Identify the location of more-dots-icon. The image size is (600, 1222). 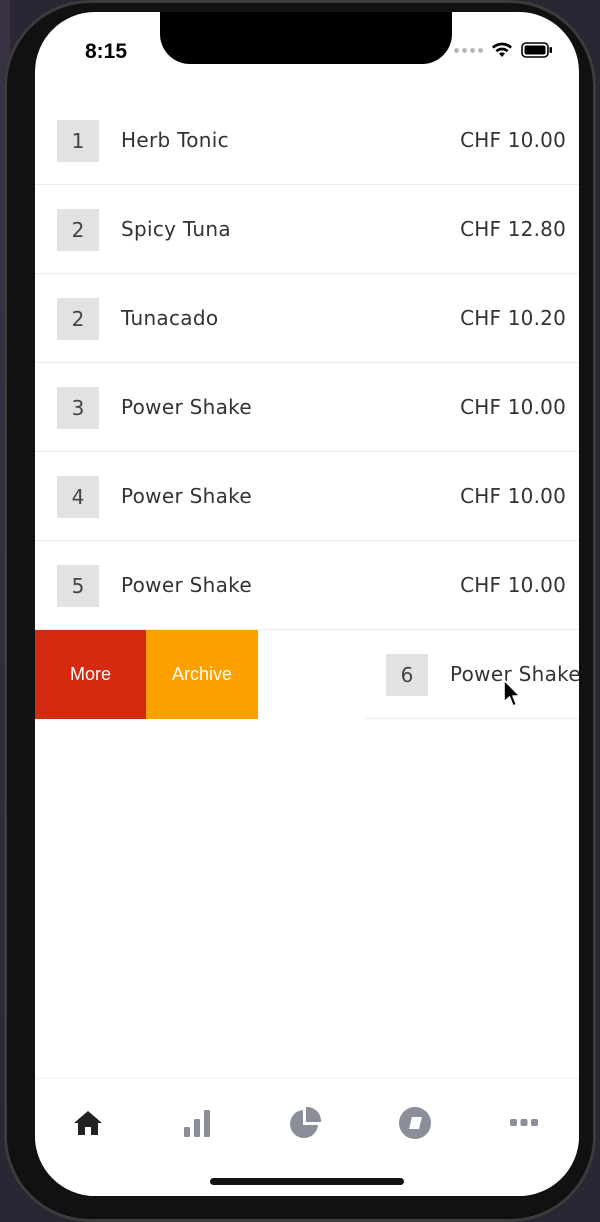
(524, 1122).